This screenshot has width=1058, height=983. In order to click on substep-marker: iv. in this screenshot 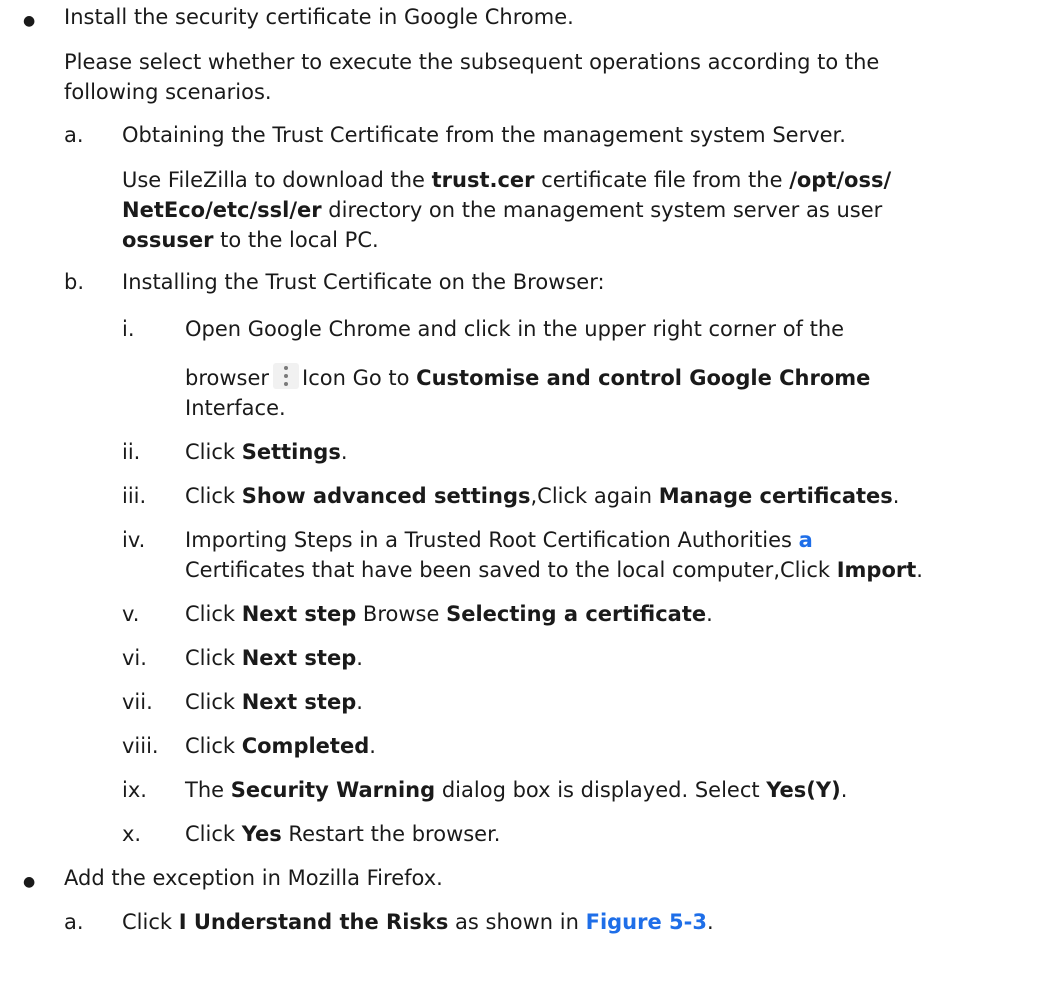, I will do `click(134, 540)`.